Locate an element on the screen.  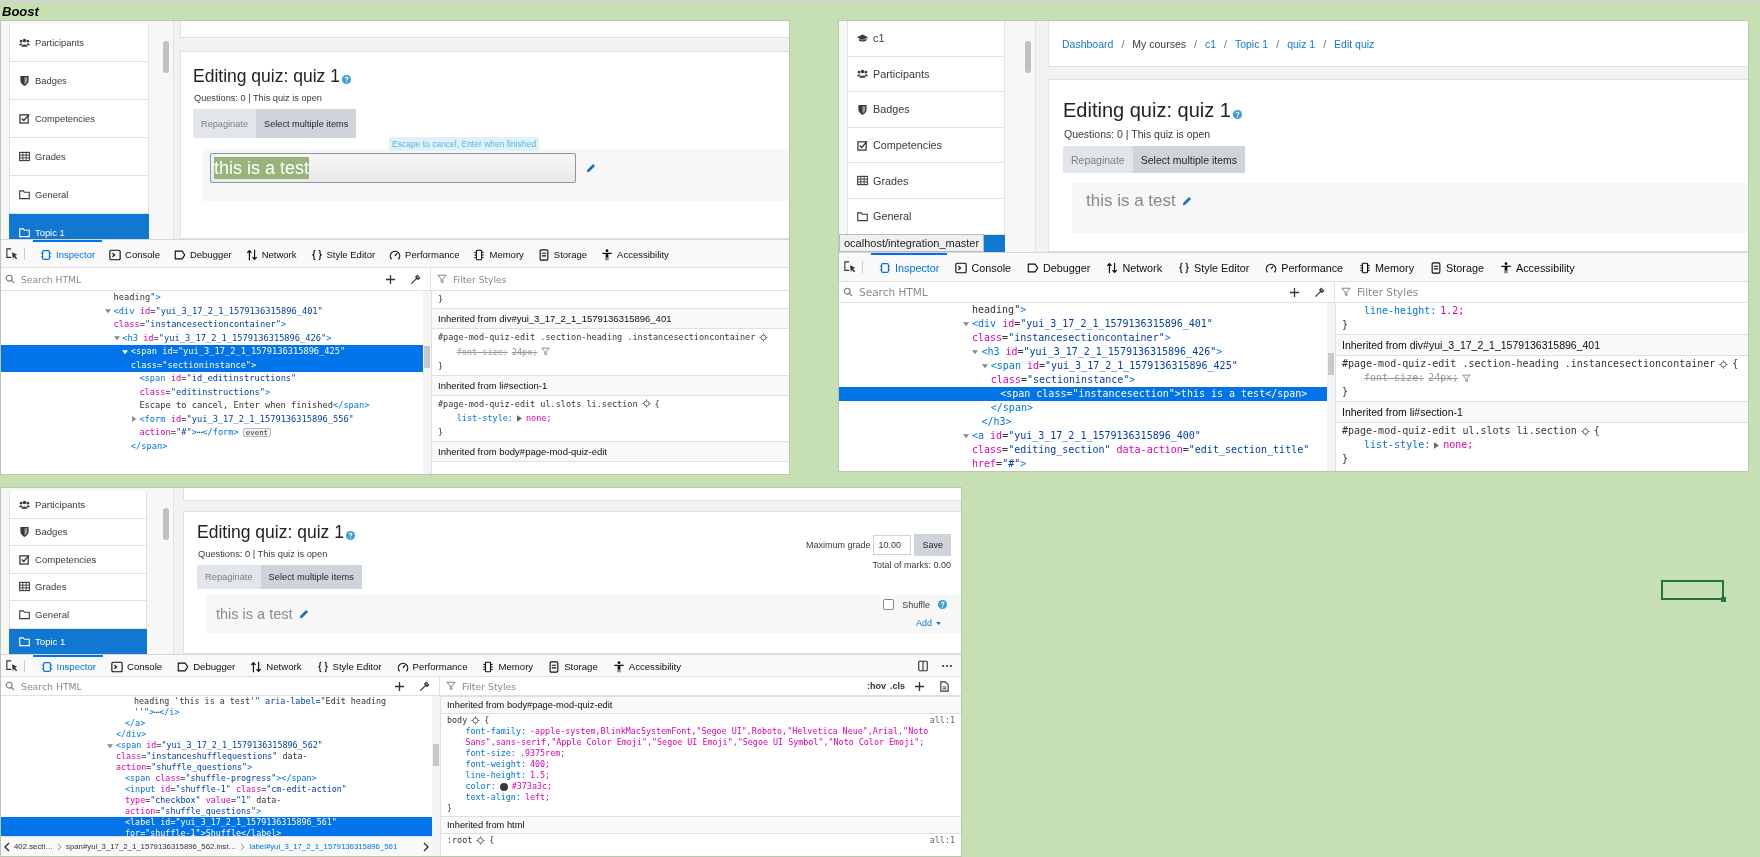
code-line: </span> is located at coordinates (1083, 408).